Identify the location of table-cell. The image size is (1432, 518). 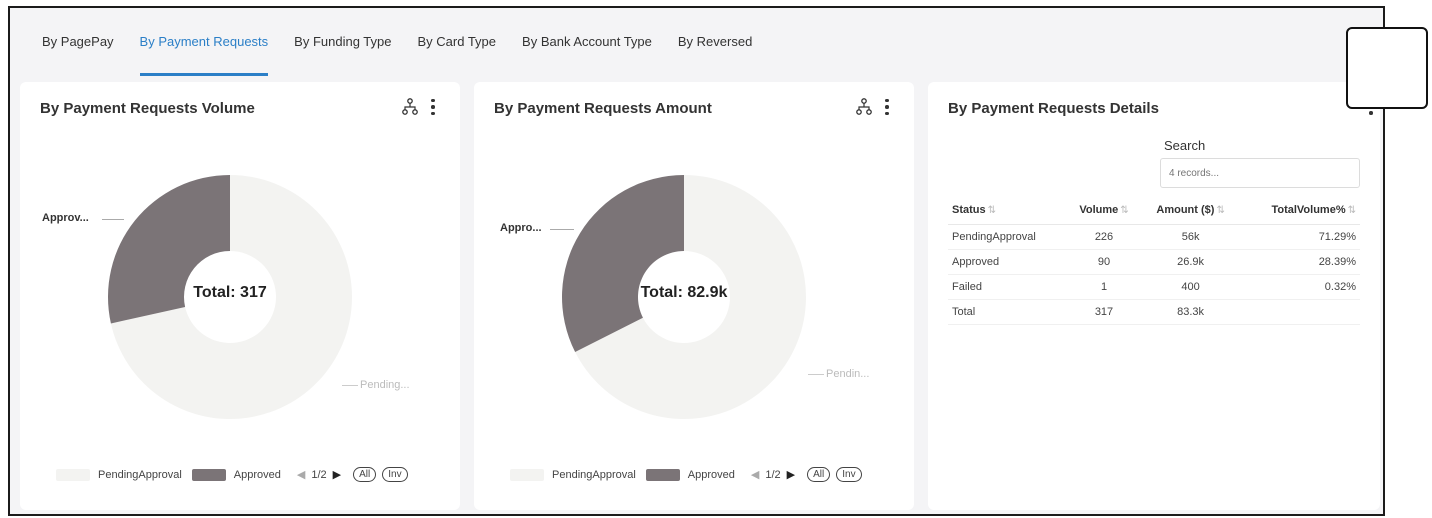
(1300, 312).